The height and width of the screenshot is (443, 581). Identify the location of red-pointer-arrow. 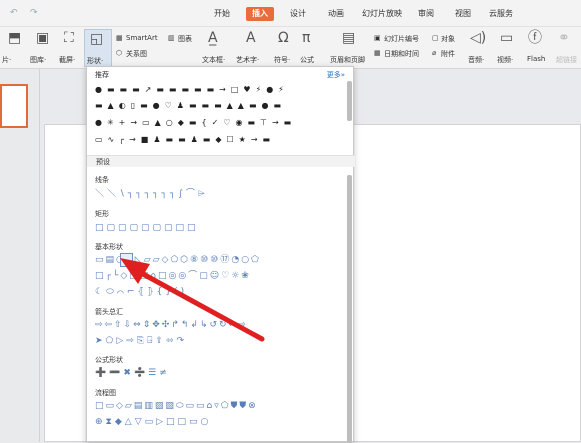
(192, 300).